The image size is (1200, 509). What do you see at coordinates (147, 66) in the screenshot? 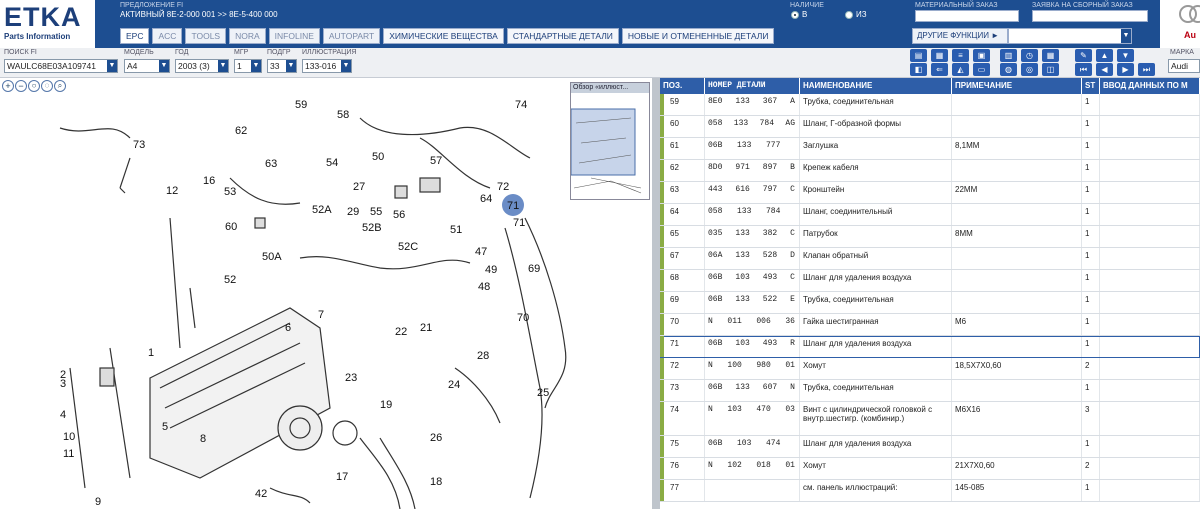
I see `model-select: A4 ▼` at bounding box center [147, 66].